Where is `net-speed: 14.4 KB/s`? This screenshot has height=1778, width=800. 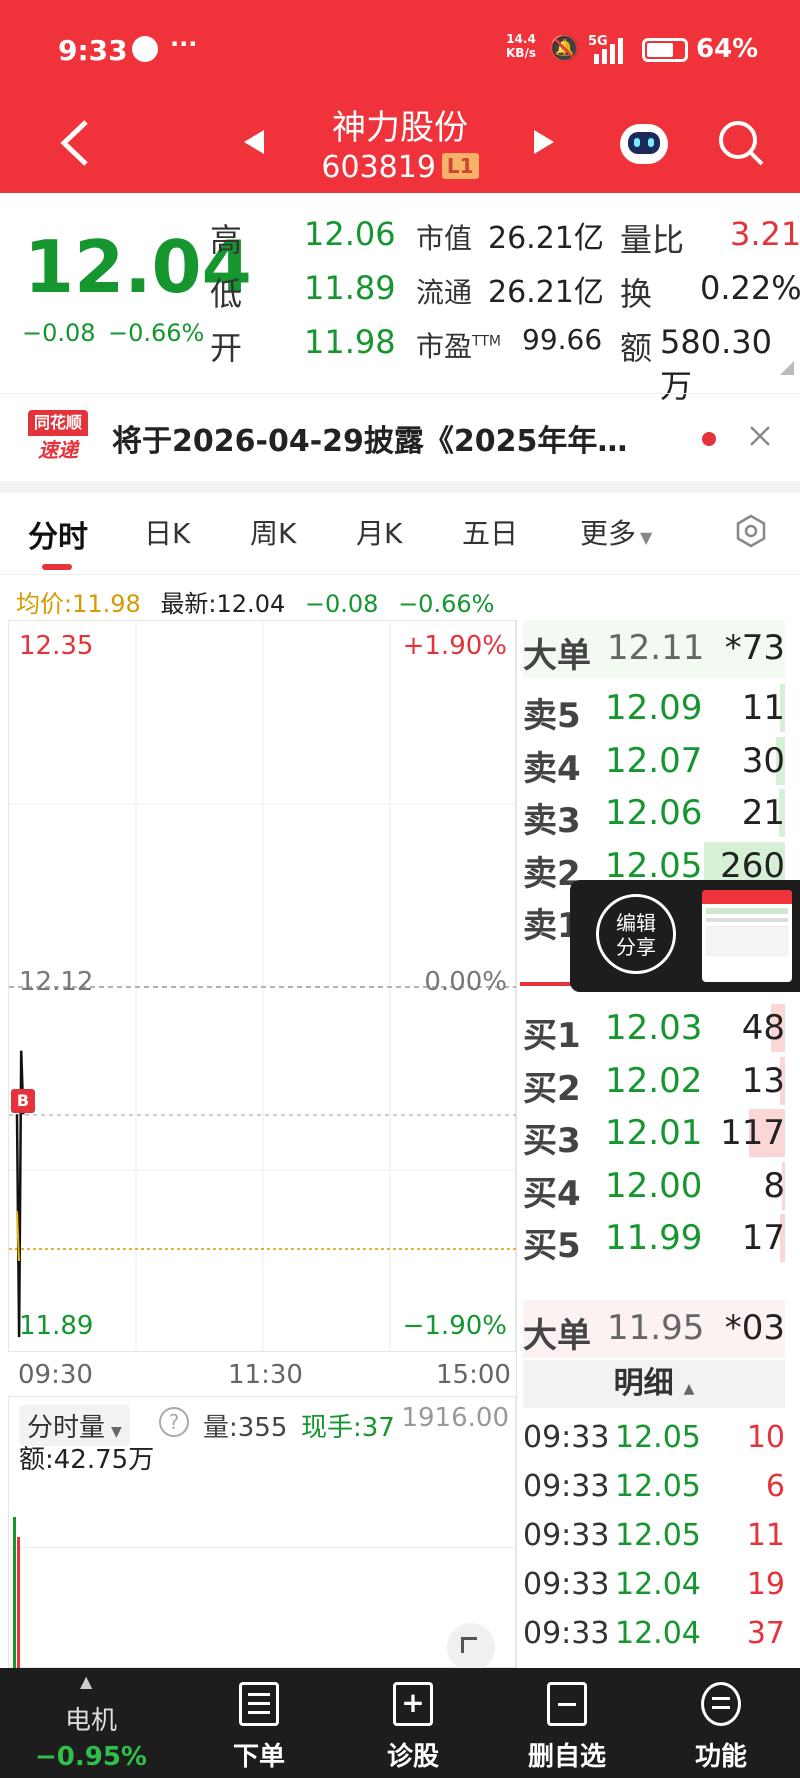 net-speed: 14.4 KB/s is located at coordinates (521, 46).